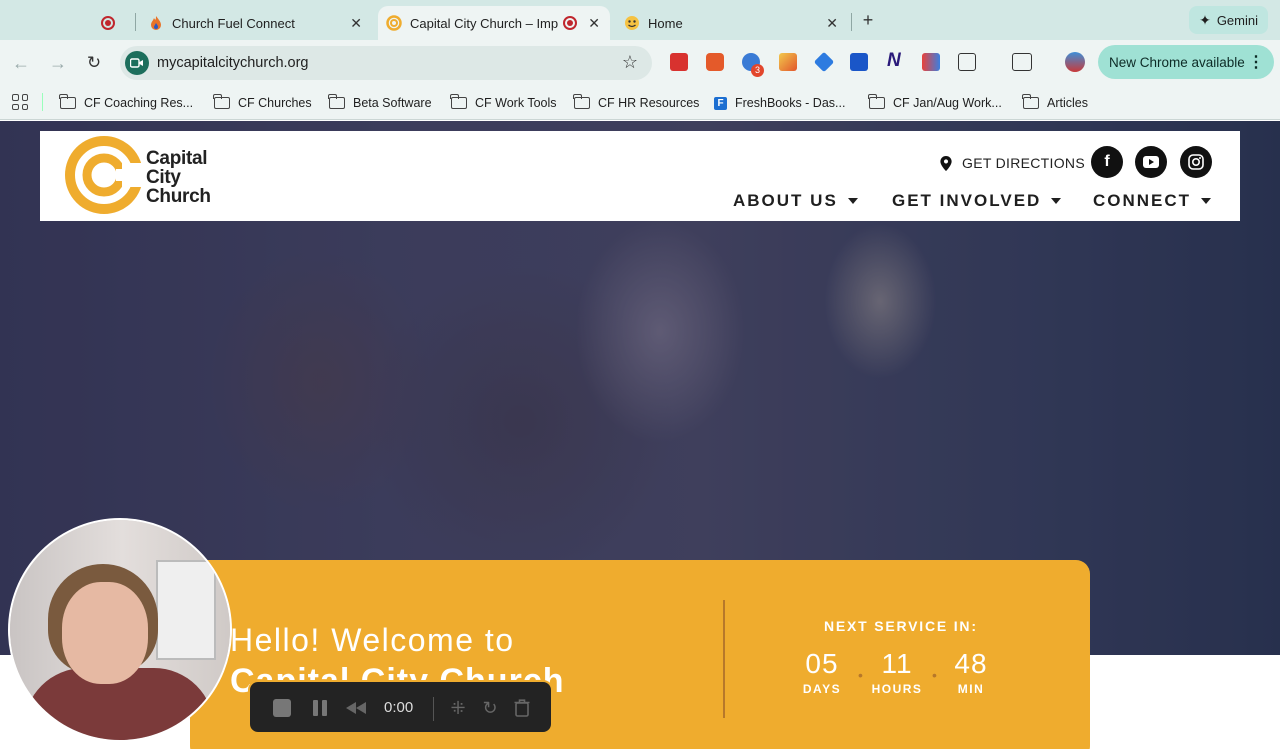  I want to click on webcam-bubble, so click(120, 630).